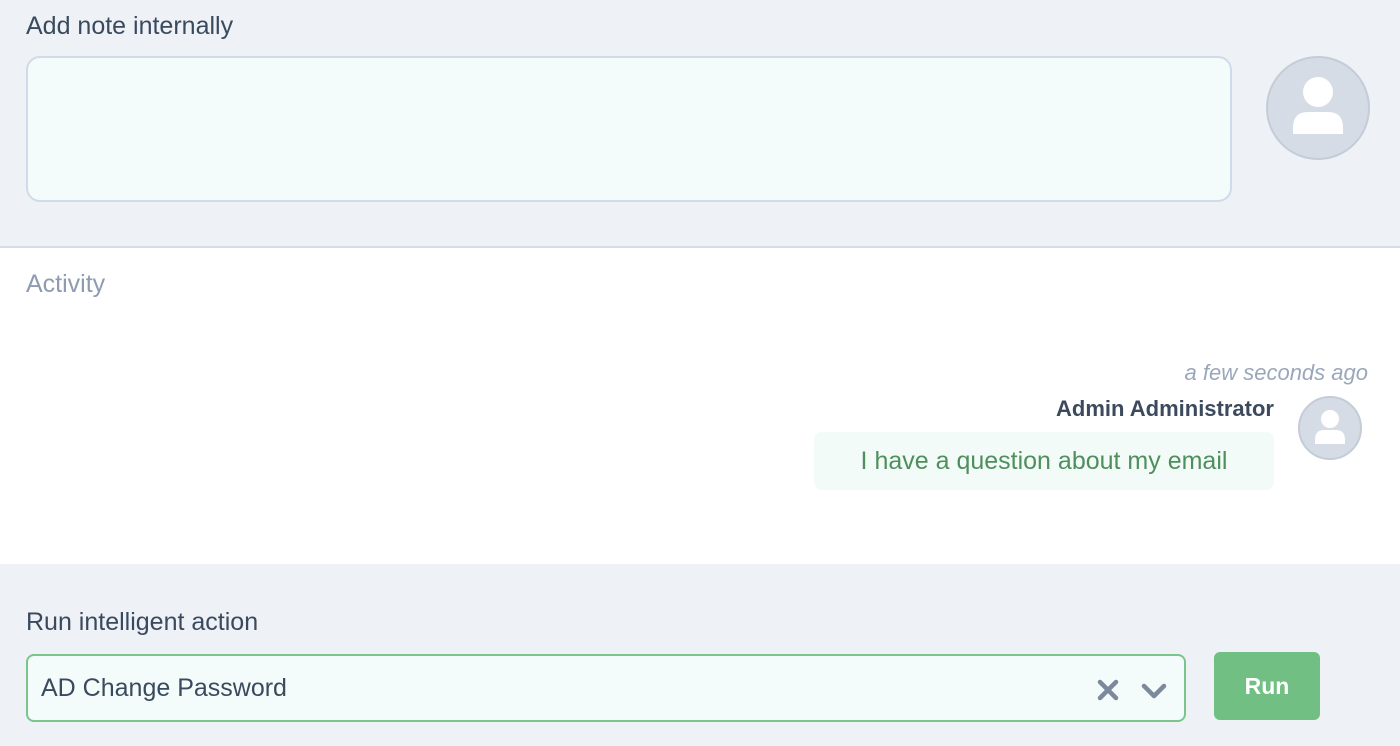 This screenshot has height=746, width=1400. I want to click on author-avatar, so click(1330, 428).